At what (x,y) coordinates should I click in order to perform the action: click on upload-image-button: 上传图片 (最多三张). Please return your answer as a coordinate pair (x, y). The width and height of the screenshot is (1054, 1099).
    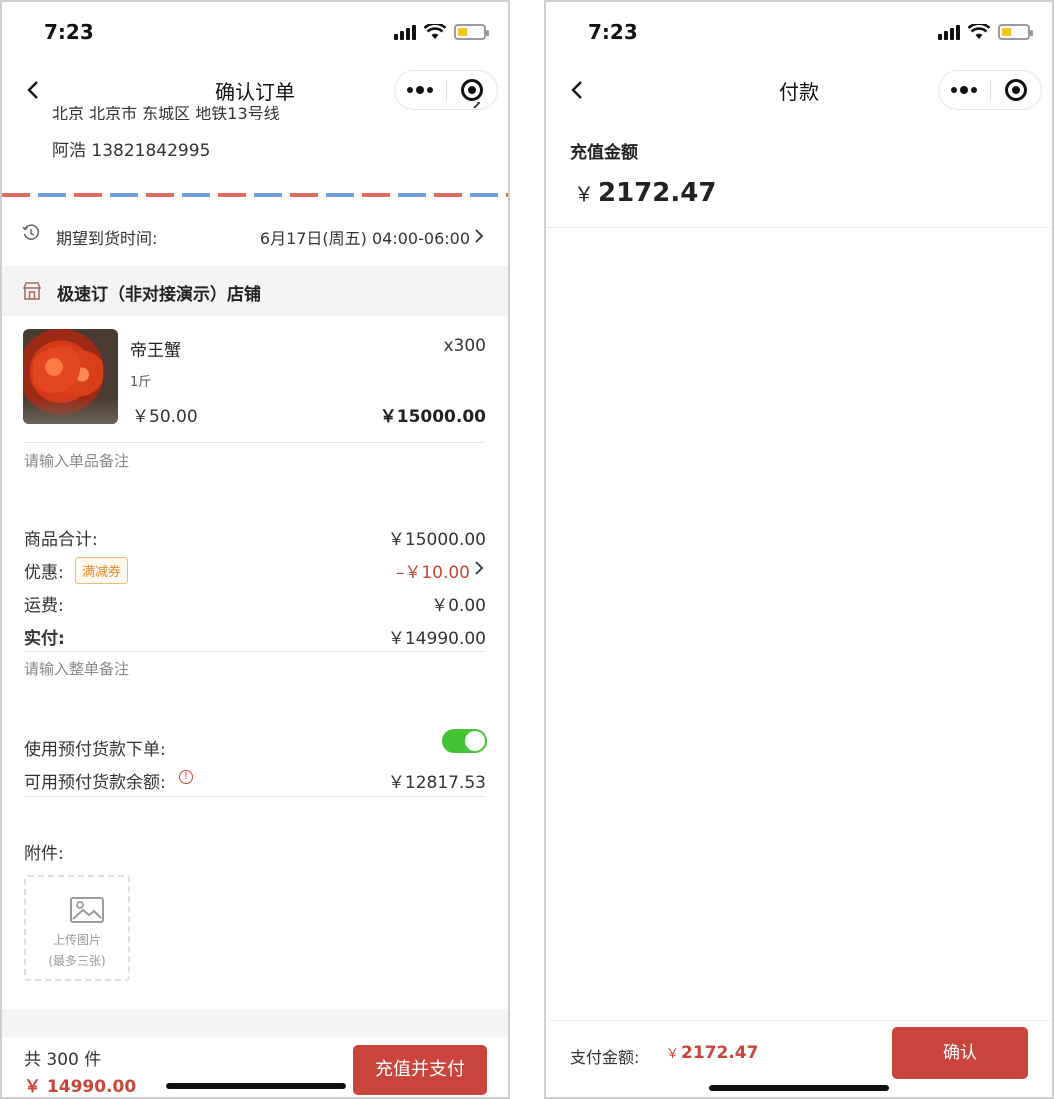
    Looking at the image, I should click on (77, 928).